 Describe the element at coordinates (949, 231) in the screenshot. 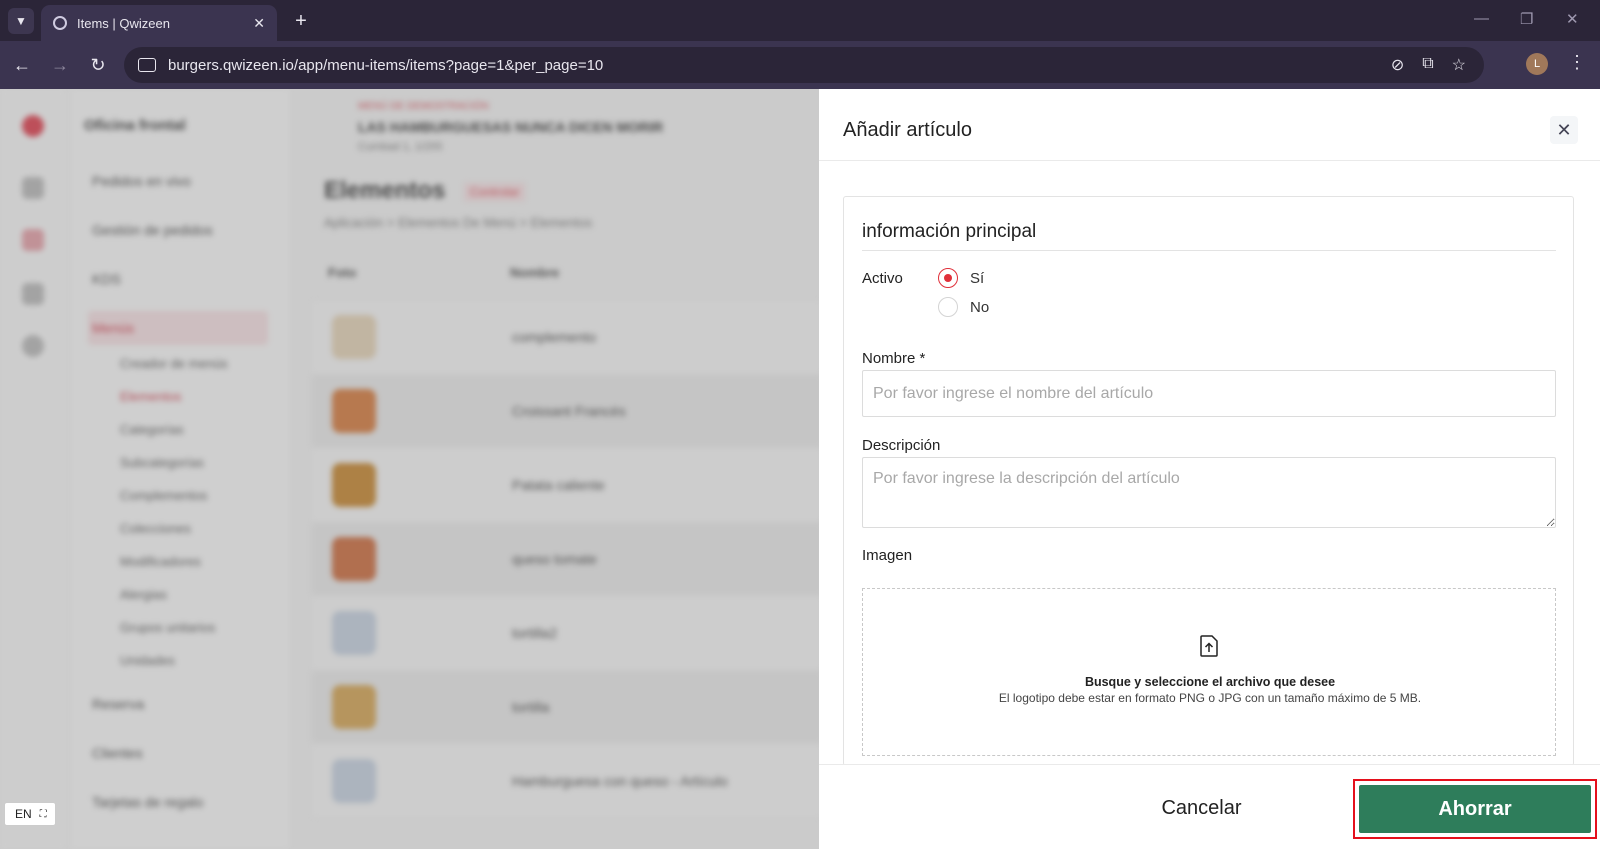

I see `section-title: información principal` at that location.